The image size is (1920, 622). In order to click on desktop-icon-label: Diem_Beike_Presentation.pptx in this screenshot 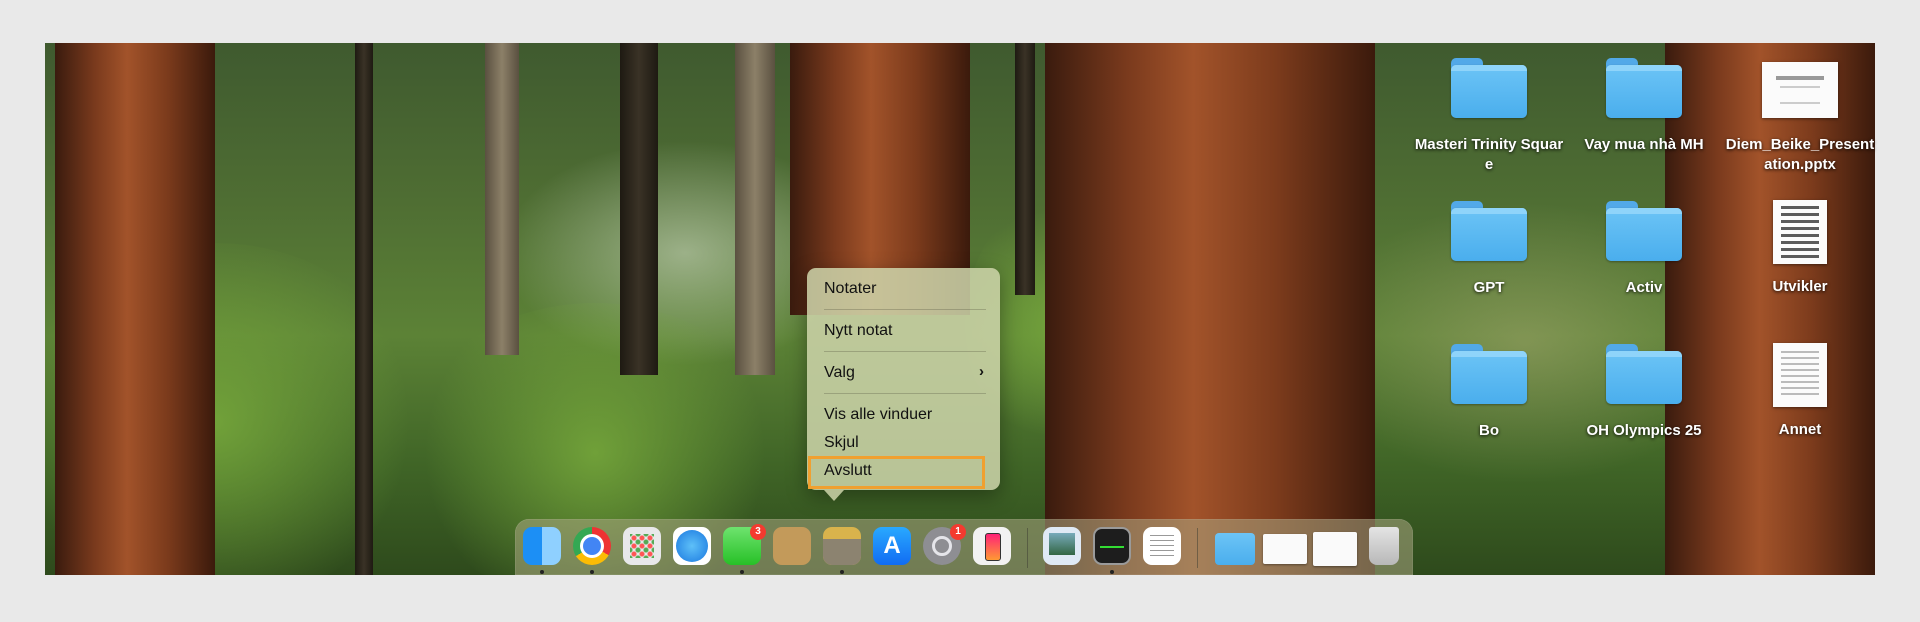, I will do `click(1800, 154)`.